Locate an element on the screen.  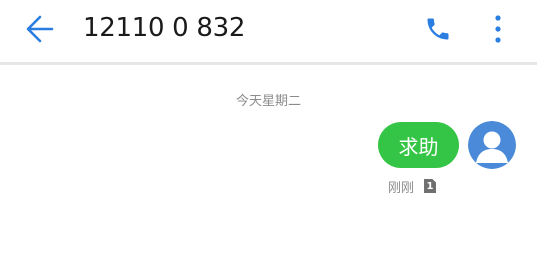
header-divider is located at coordinates (268, 63).